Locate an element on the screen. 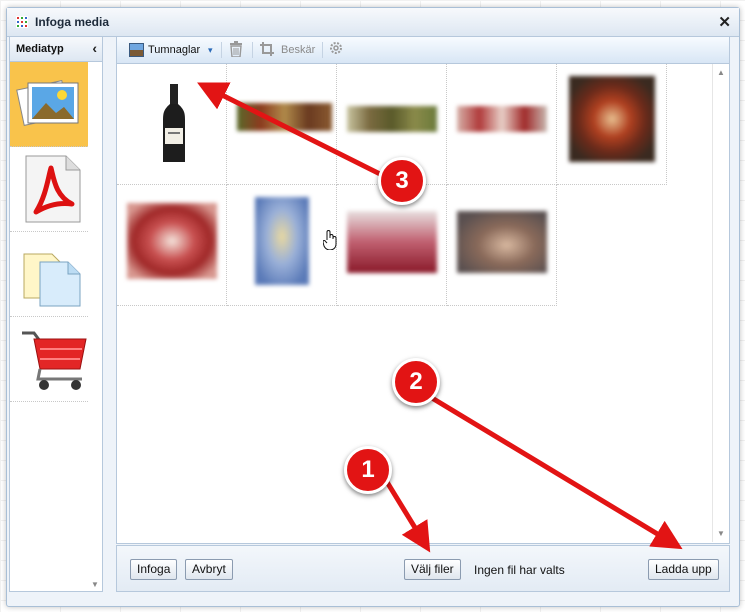 The height and width of the screenshot is (612, 745). thumbnail-wine-bottle is located at coordinates (172, 124).